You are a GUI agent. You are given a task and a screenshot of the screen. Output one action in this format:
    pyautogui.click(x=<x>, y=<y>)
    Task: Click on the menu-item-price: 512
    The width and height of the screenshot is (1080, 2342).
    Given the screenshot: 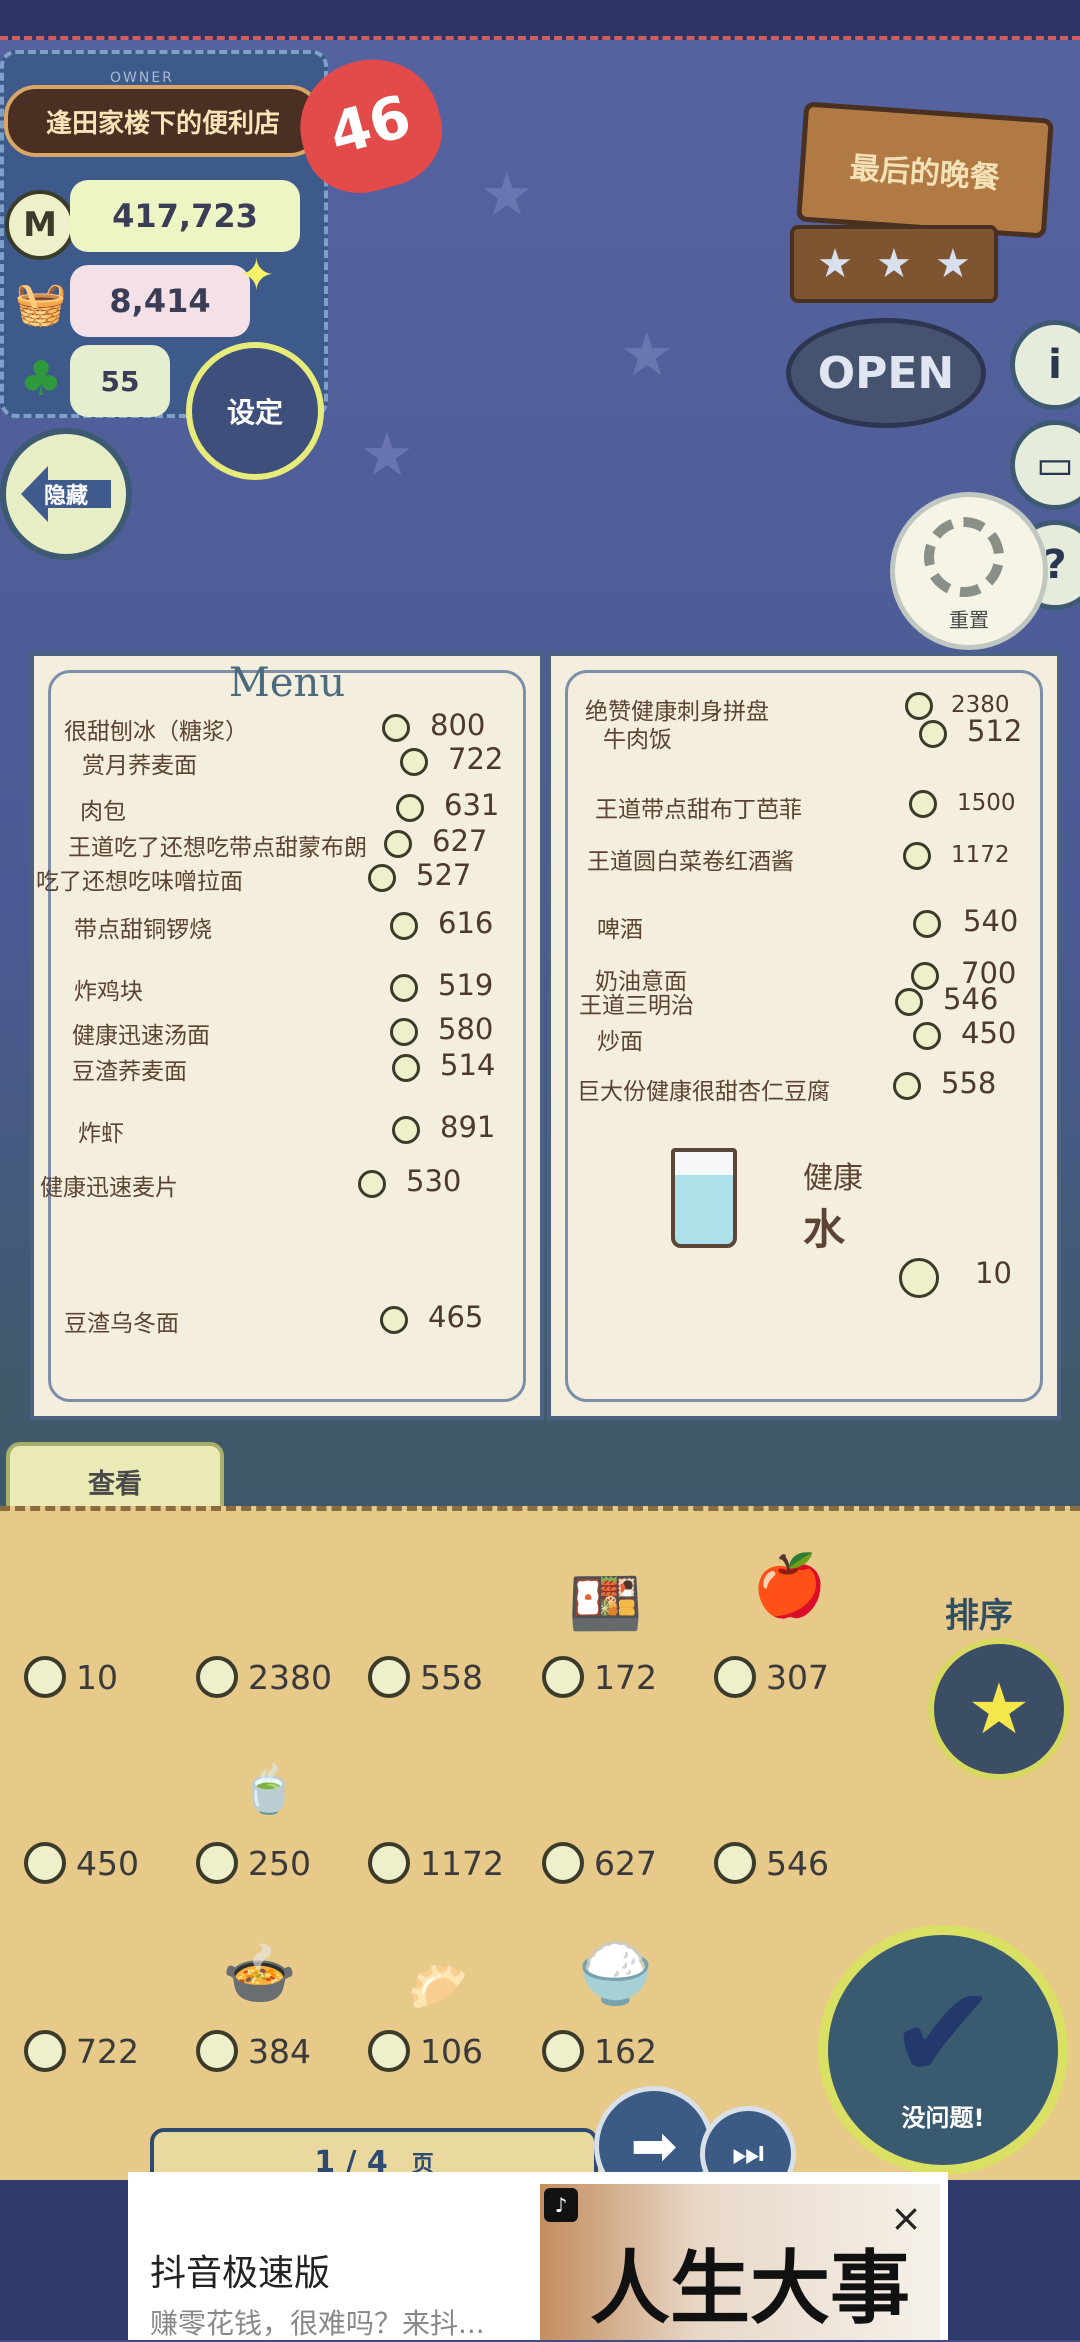 What is the action you would take?
    pyautogui.click(x=995, y=731)
    